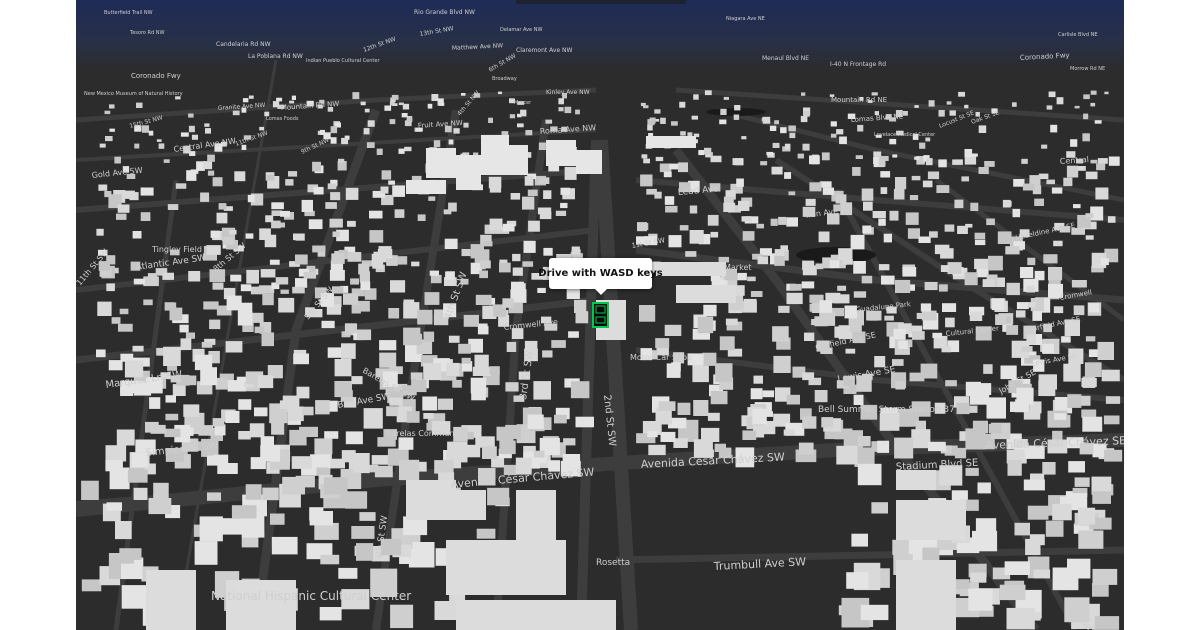  What do you see at coordinates (859, 100) in the screenshot?
I see `street-label-mountain-rd-ne: Mountain Rd NE` at bounding box center [859, 100].